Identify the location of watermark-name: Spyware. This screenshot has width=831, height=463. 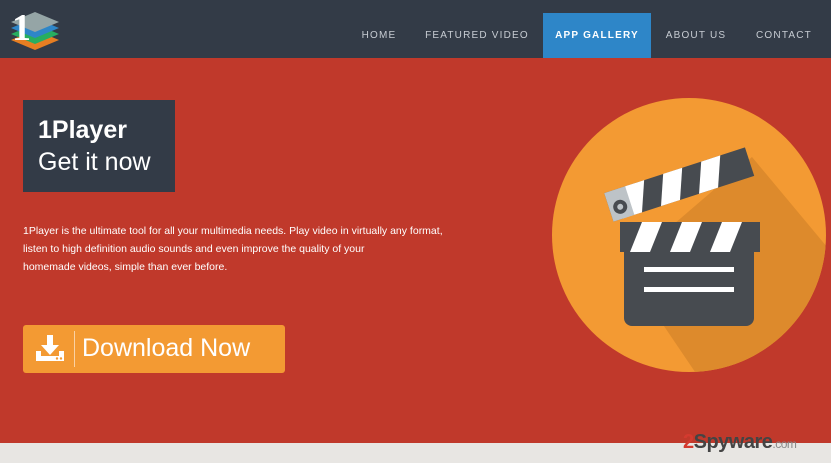
(733, 442).